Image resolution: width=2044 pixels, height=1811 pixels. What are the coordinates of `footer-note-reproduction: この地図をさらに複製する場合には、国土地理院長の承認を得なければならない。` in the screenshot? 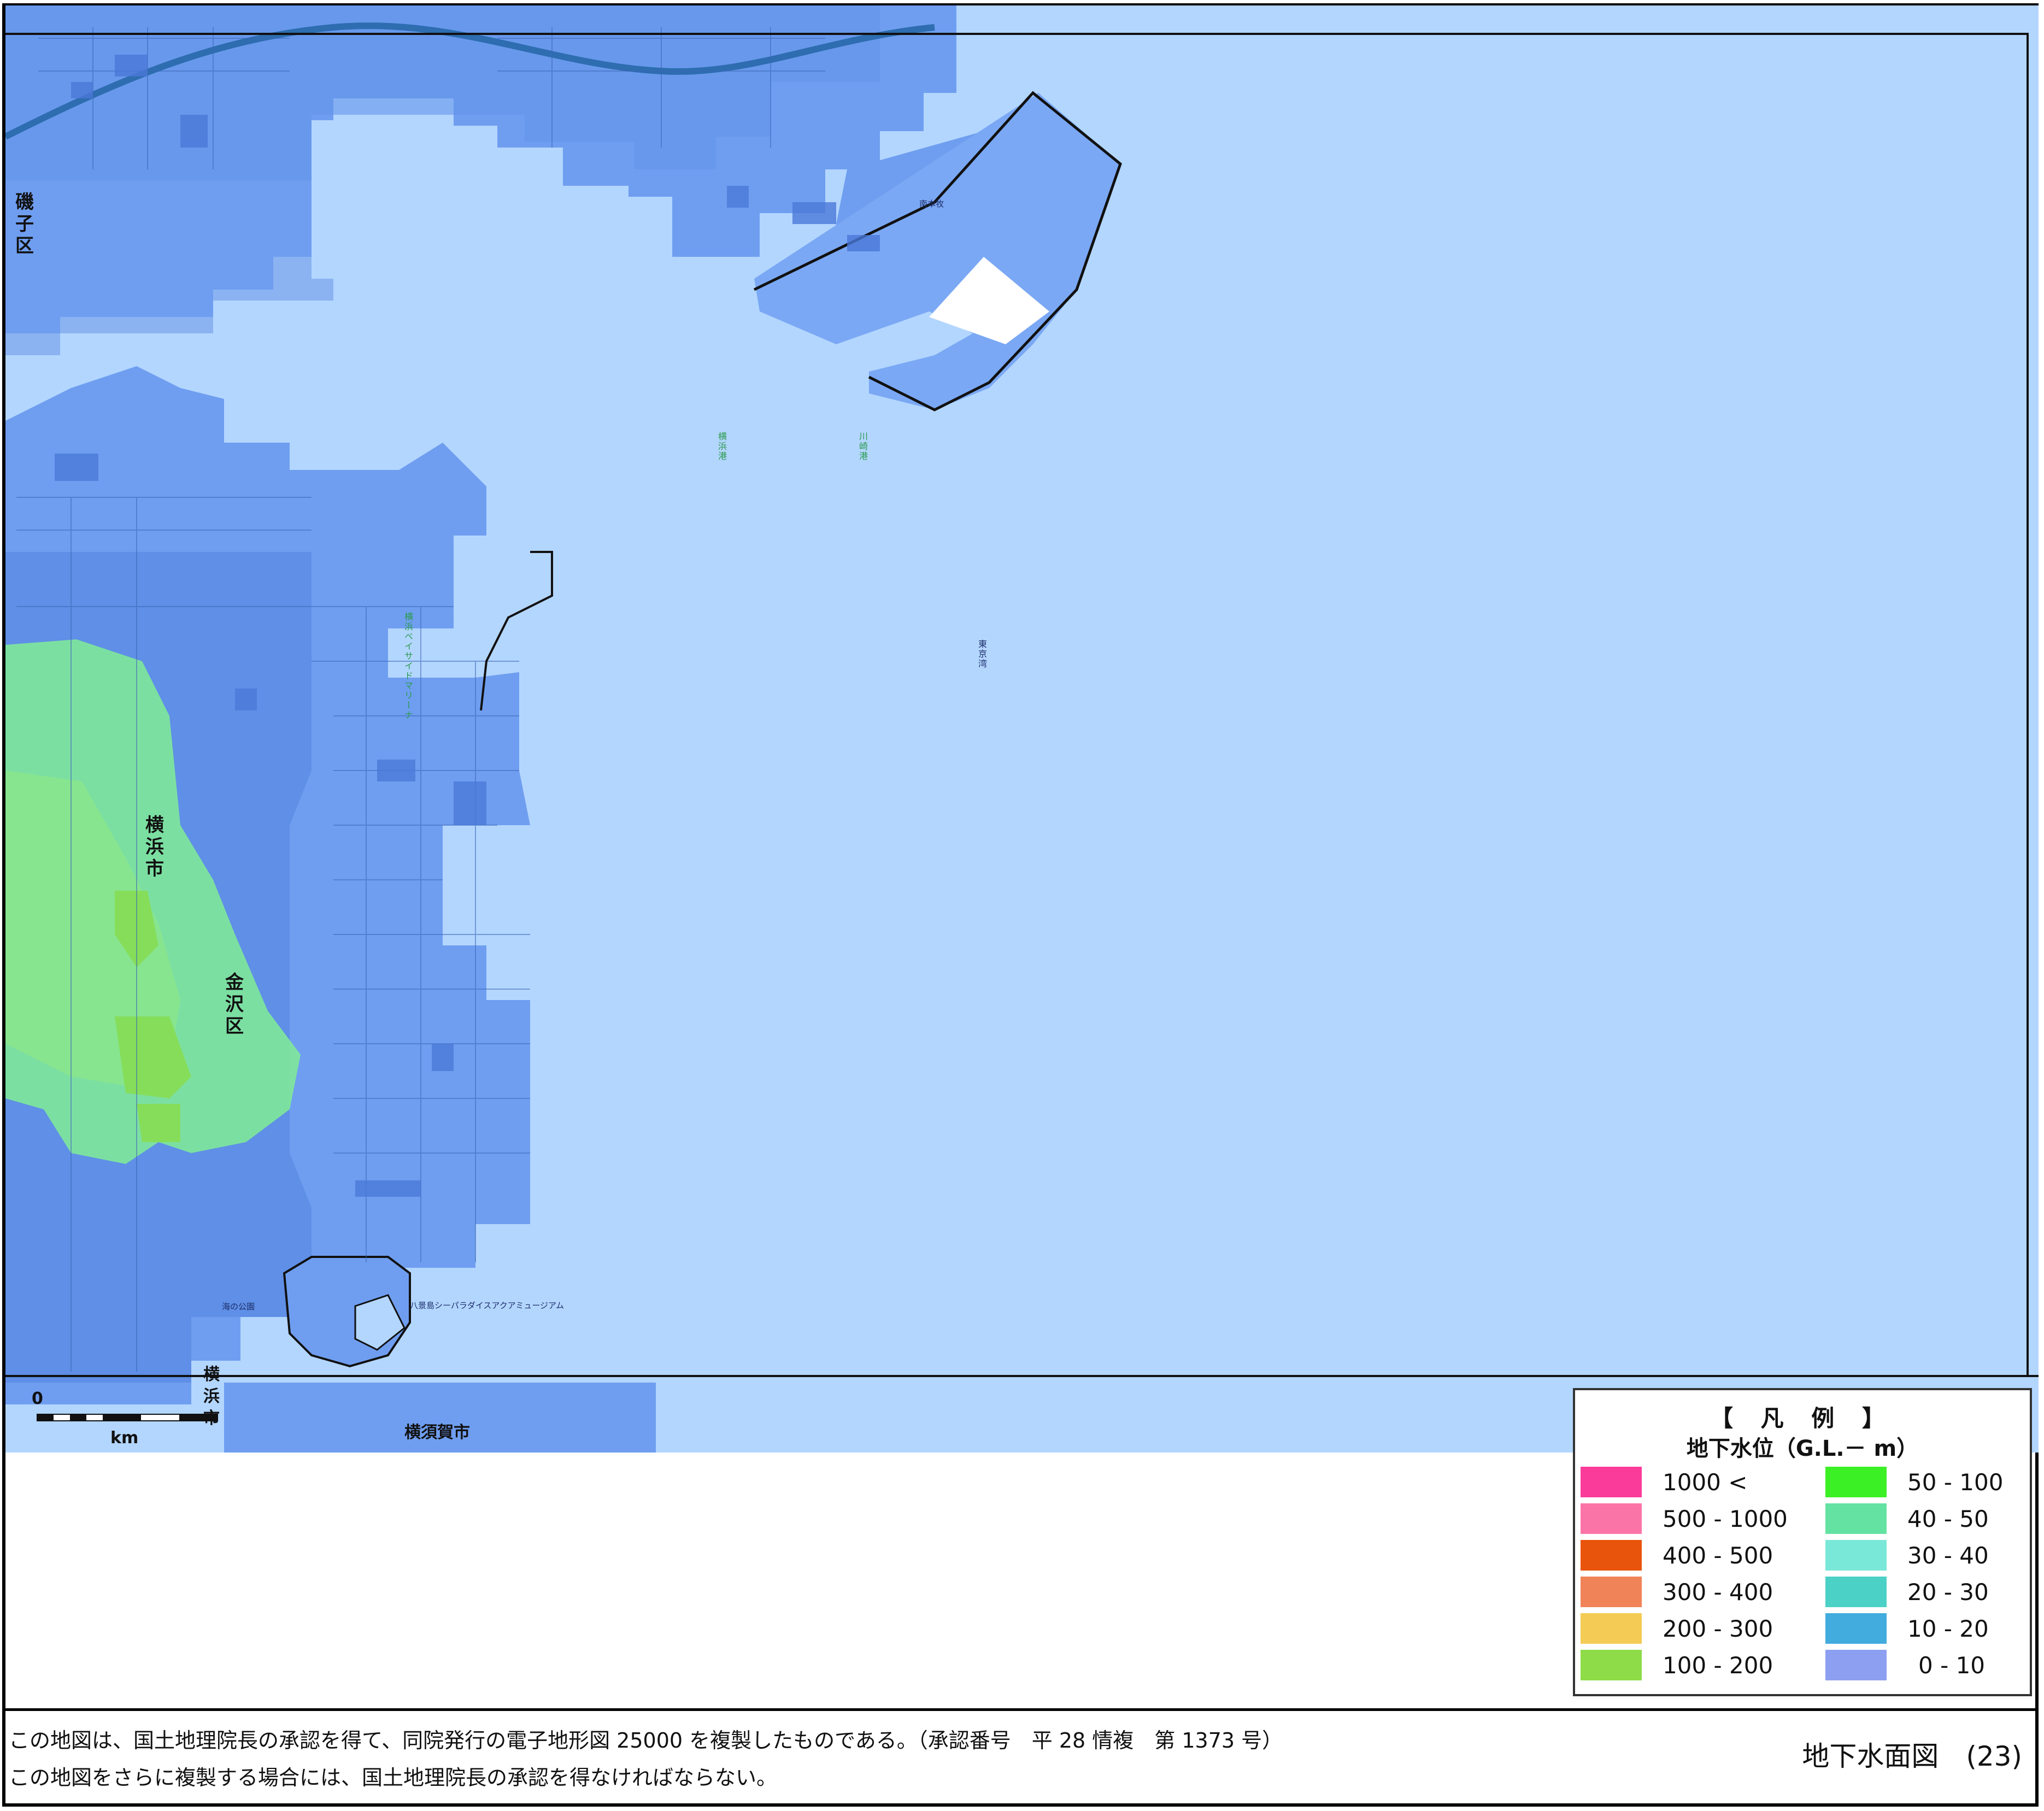 It's located at (393, 1778).